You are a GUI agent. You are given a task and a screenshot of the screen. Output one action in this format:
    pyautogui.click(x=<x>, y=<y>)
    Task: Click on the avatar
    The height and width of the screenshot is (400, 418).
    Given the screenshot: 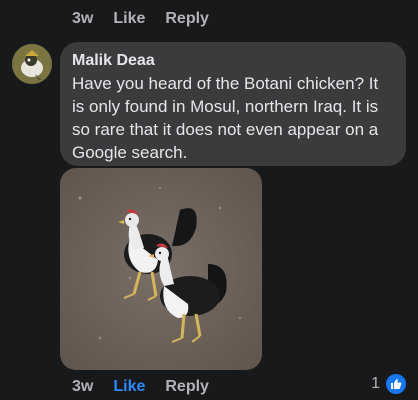 What is the action you would take?
    pyautogui.click(x=32, y=64)
    